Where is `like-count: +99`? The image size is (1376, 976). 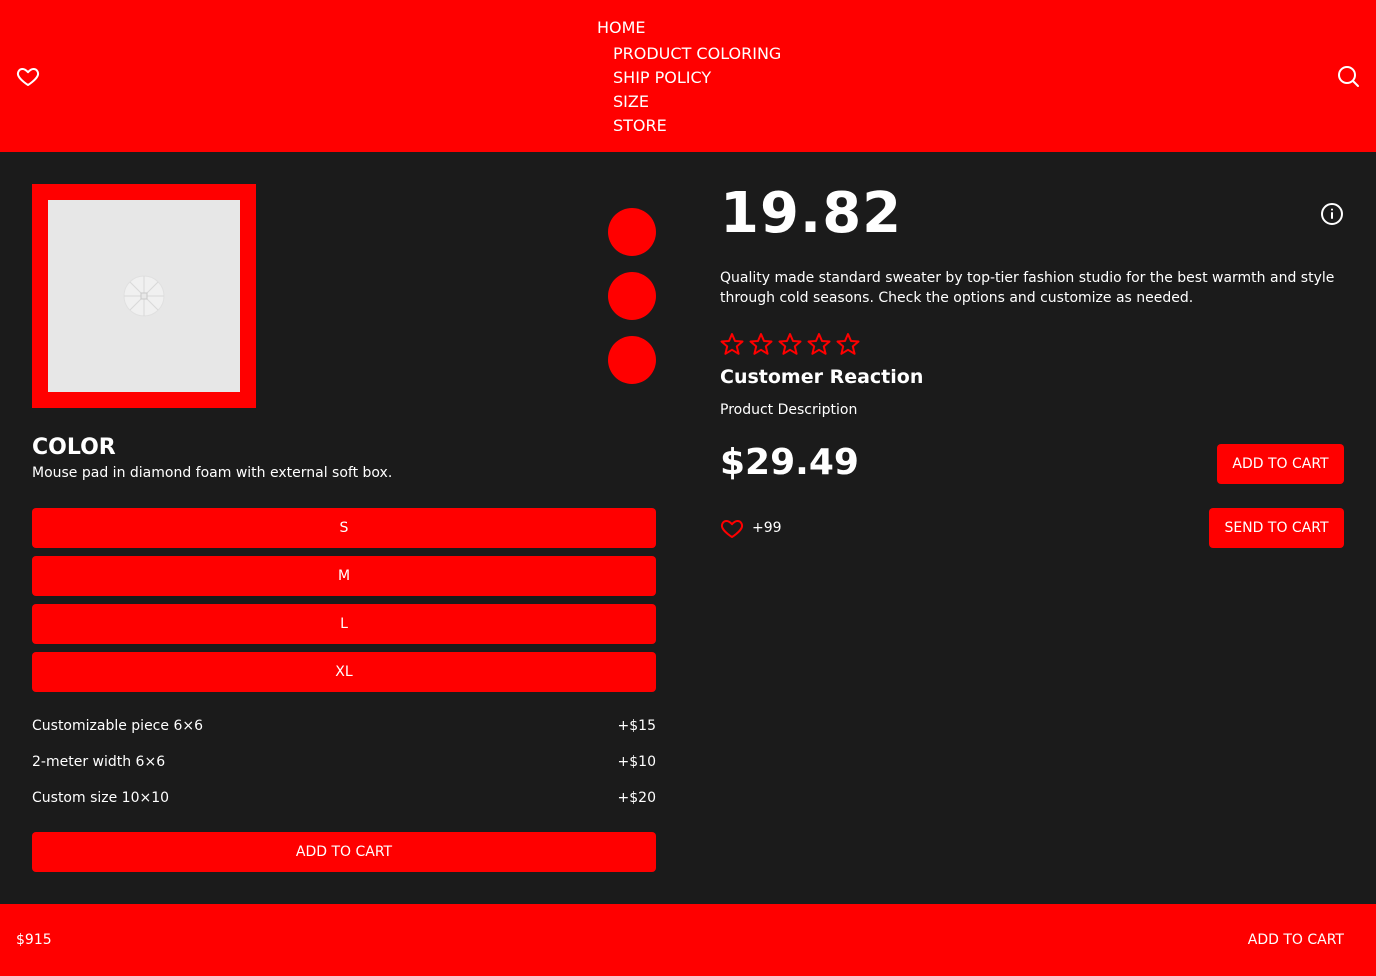 like-count: +99 is located at coordinates (767, 528).